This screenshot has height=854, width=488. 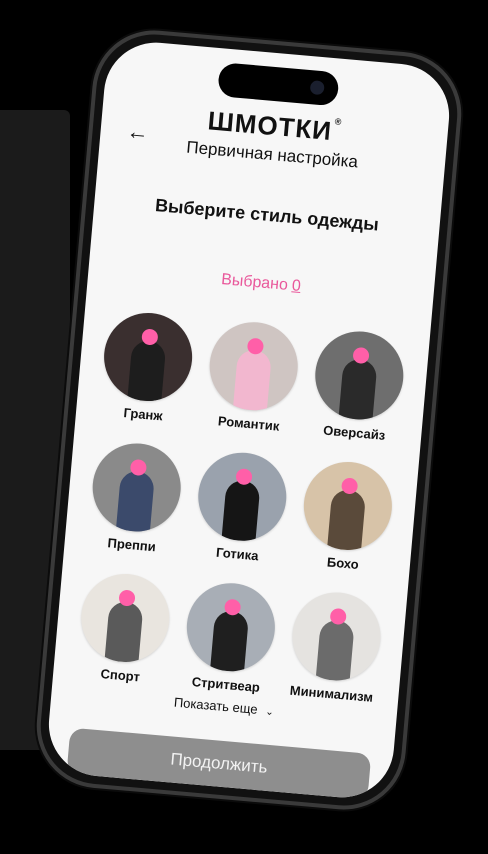 I want to click on style-label: Спорт, so click(x=120, y=675).